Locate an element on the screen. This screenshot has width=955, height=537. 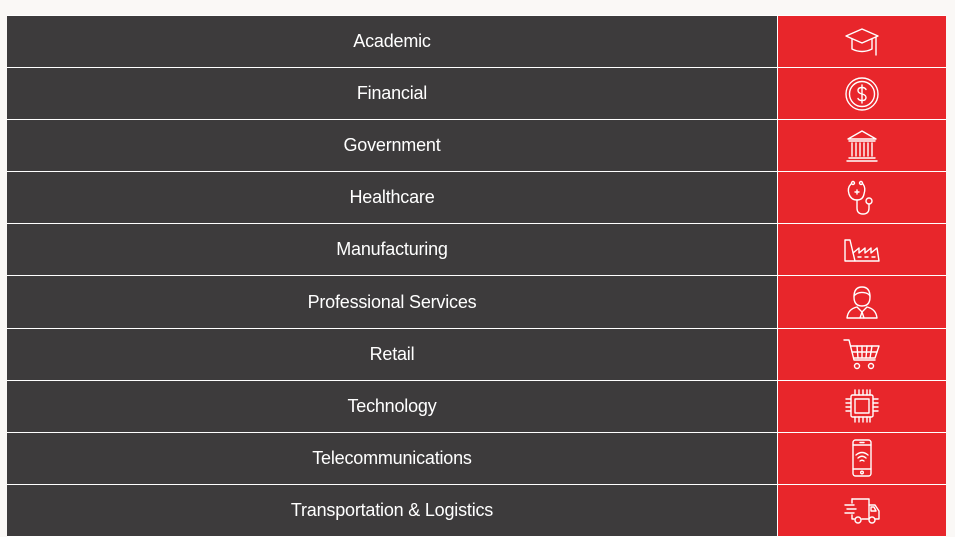
industry-label: Retail is located at coordinates (392, 354).